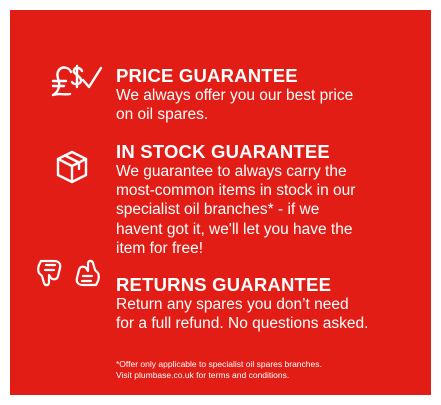 This screenshot has width=441, height=405. Describe the element at coordinates (69, 273) in the screenshot. I see `thumbs-up-down-icon` at that location.